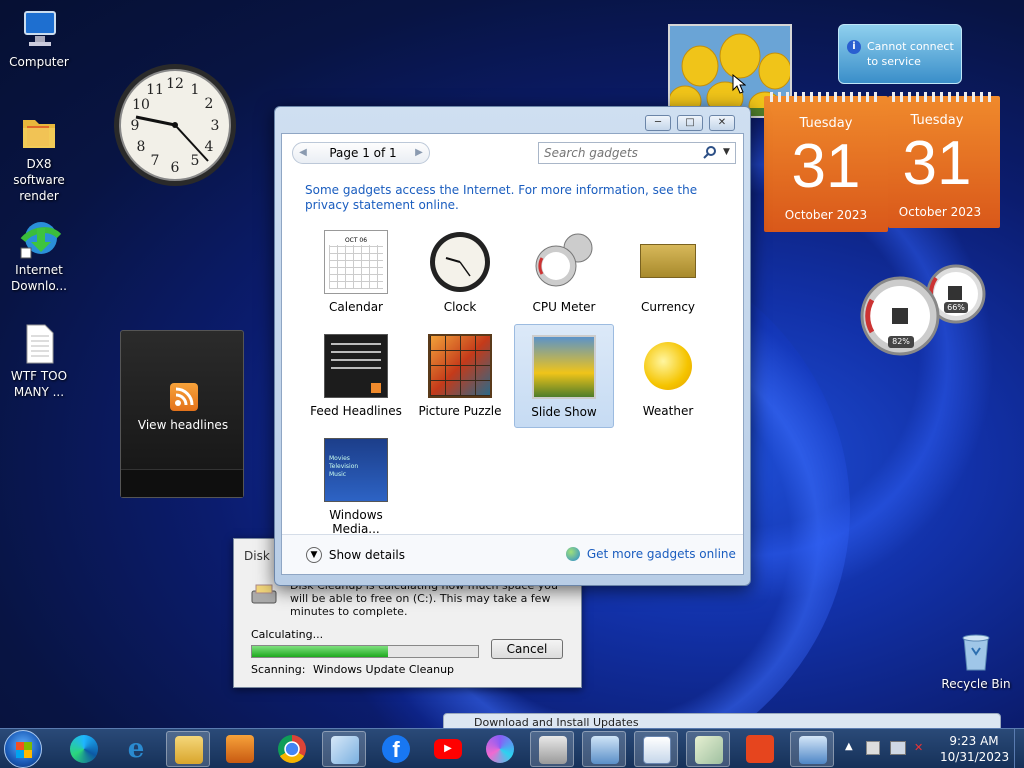 This screenshot has width=1024, height=768. What do you see at coordinates (661, 553) in the screenshot?
I see `get-more-label: Get more gadgets online` at bounding box center [661, 553].